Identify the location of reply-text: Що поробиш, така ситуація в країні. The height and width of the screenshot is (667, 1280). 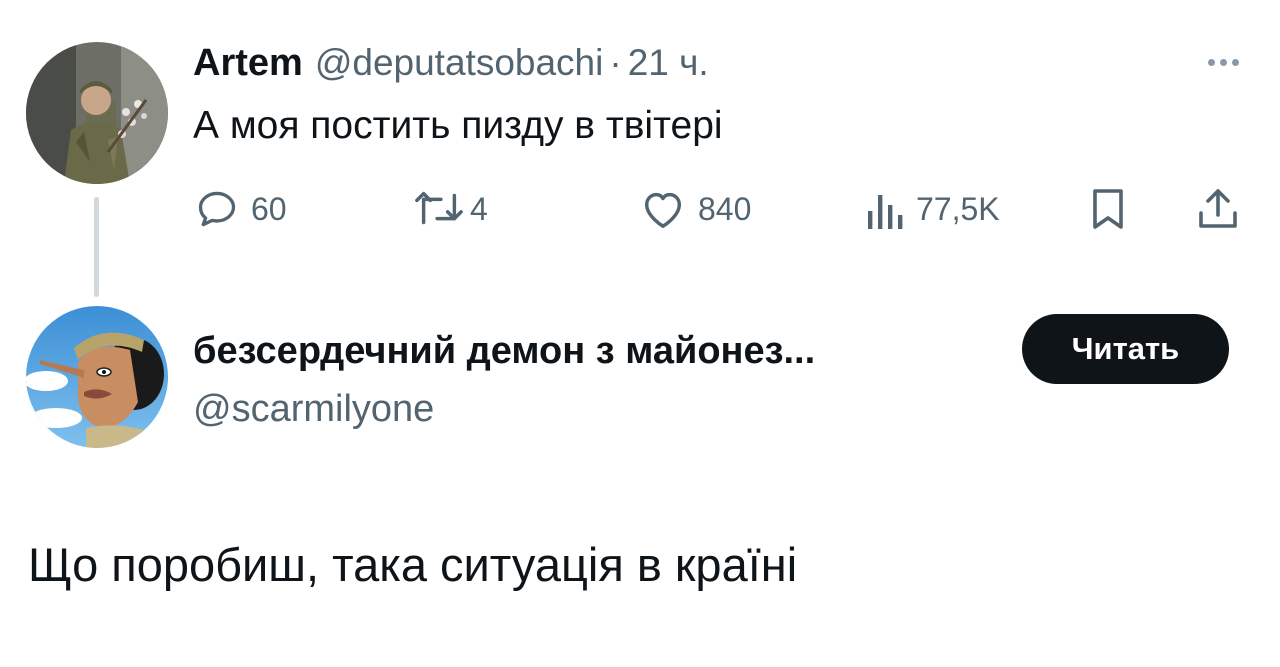
(413, 564).